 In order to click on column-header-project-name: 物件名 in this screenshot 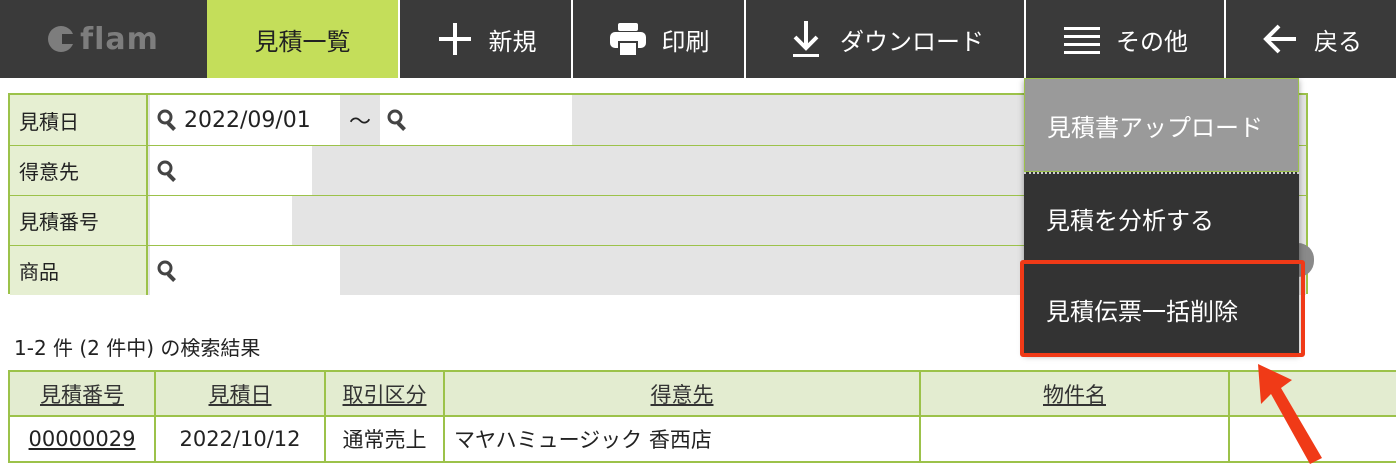, I will do `click(1075, 393)`.